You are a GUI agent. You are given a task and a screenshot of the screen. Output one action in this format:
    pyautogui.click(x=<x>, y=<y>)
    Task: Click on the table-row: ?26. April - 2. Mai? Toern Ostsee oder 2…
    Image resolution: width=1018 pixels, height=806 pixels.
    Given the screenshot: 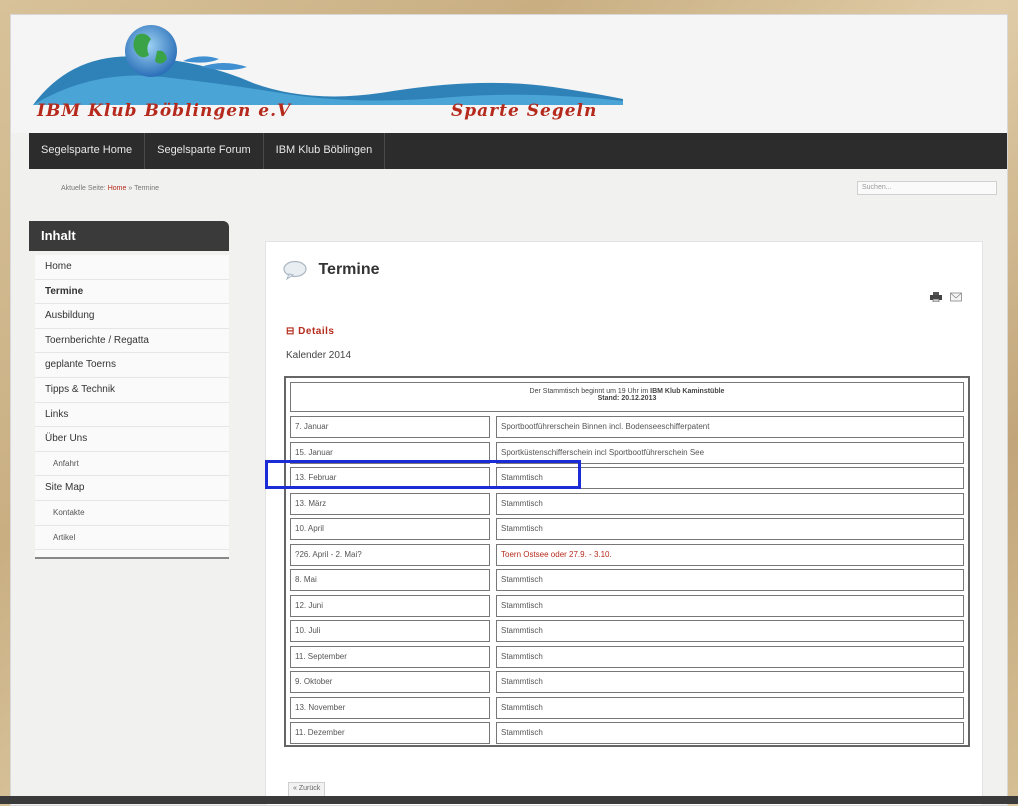 What is the action you would take?
    pyautogui.click(x=627, y=554)
    